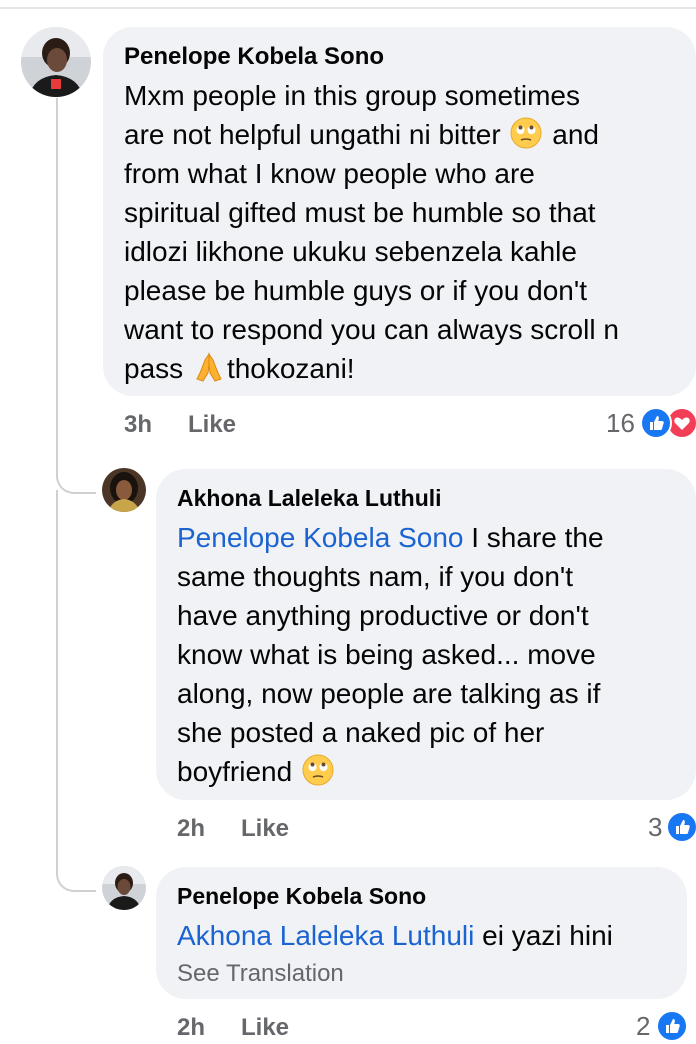 Image resolution: width=696 pixels, height=1044 pixels. I want to click on text-line: Mxm people in this group sometimes, so click(352, 95).